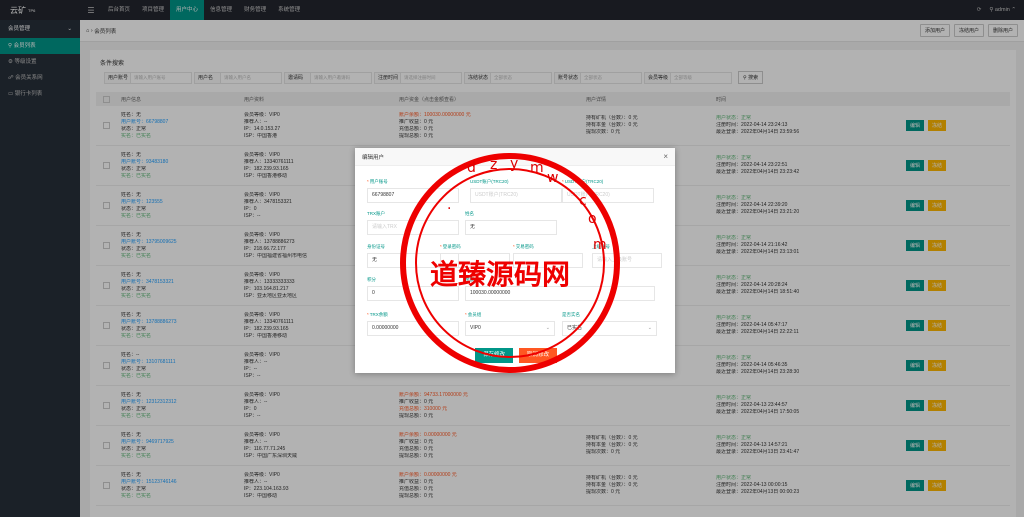 The image size is (1024, 517). I want to click on form-input: 已实名 ⌄, so click(609, 328).